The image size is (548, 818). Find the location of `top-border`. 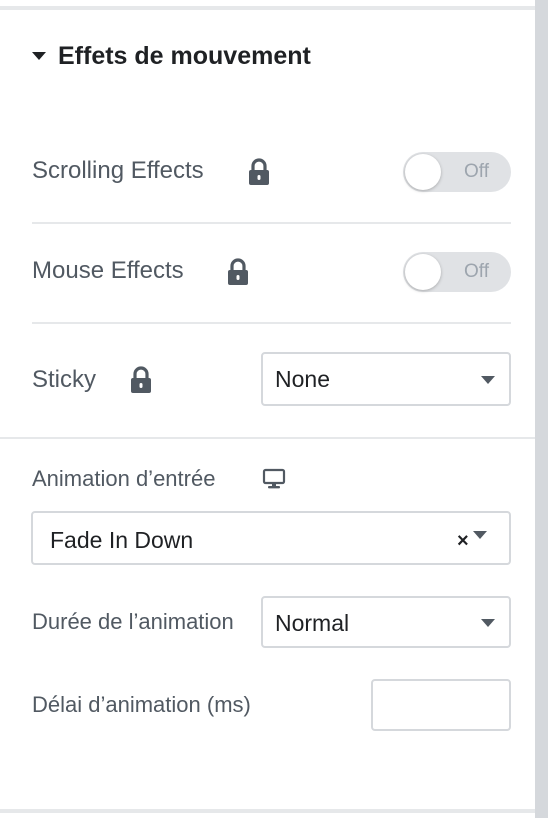

top-border is located at coordinates (268, 8).